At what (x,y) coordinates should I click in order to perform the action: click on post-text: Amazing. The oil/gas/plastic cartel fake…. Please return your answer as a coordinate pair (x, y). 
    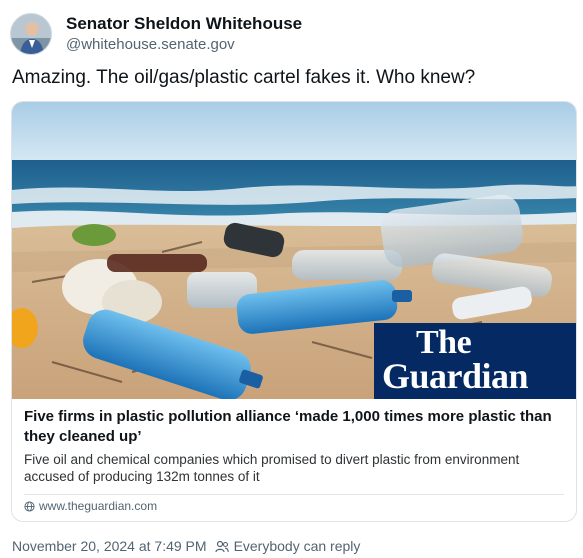
    Looking at the image, I should click on (244, 77).